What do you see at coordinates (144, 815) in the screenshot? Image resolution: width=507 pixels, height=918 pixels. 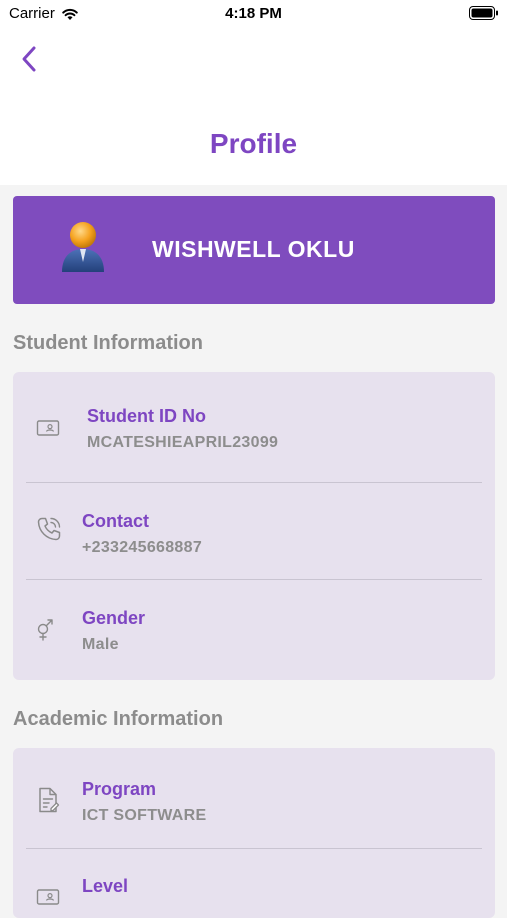 I see `program-value: ICT SOFTWARE` at bounding box center [144, 815].